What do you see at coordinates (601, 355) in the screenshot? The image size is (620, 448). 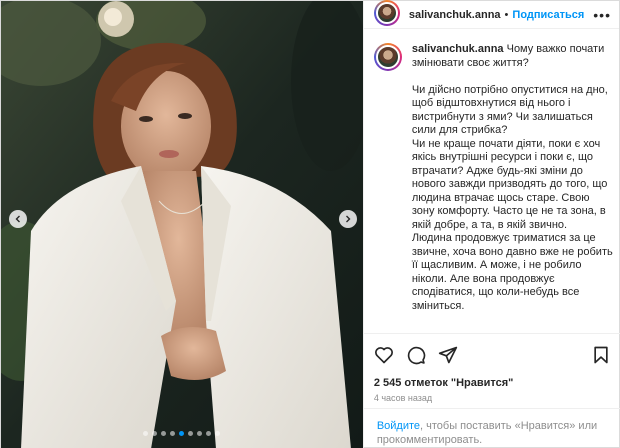 I see `bookmark-icon` at bounding box center [601, 355].